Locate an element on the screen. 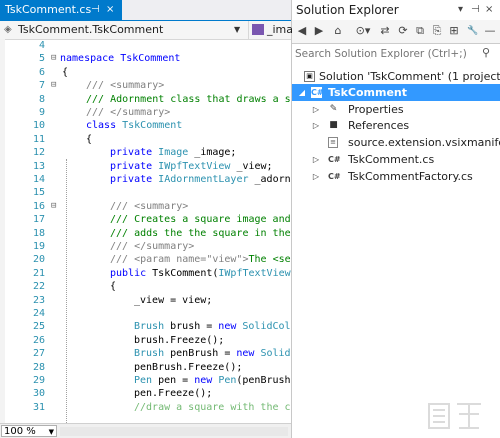 This screenshot has width=500, height=438. code-text: /// <param name="view">The <se is located at coordinates (200, 260).